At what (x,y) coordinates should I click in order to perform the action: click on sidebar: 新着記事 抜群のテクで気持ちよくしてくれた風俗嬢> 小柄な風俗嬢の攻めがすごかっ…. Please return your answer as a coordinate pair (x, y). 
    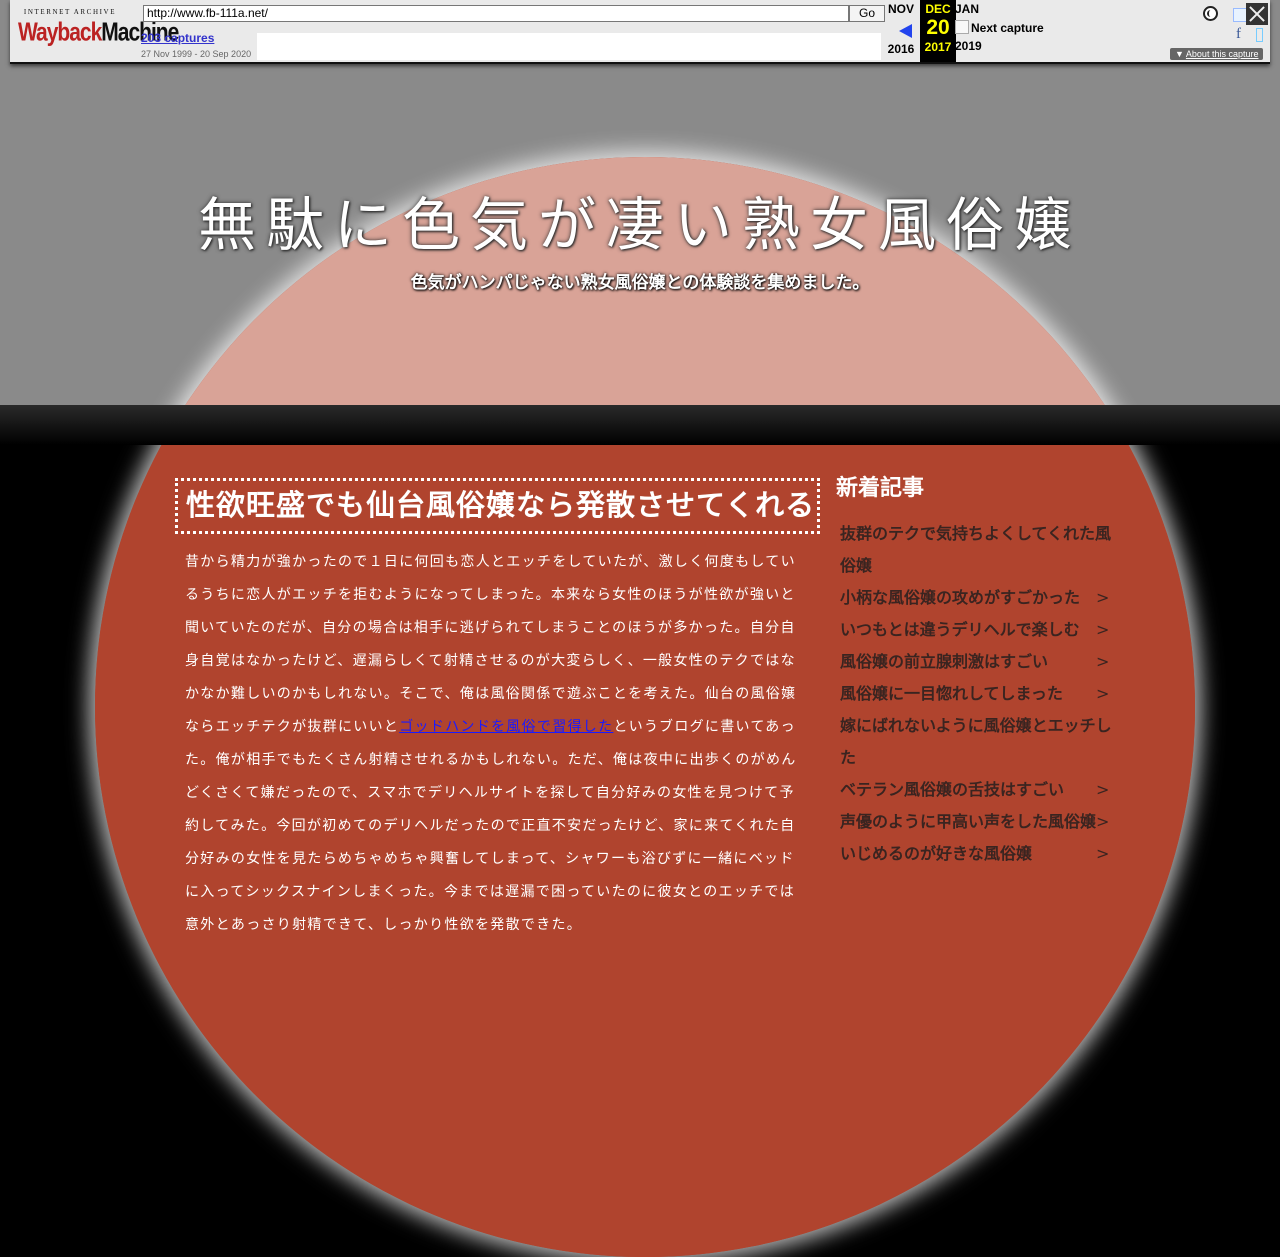
    Looking at the image, I should click on (981, 671).